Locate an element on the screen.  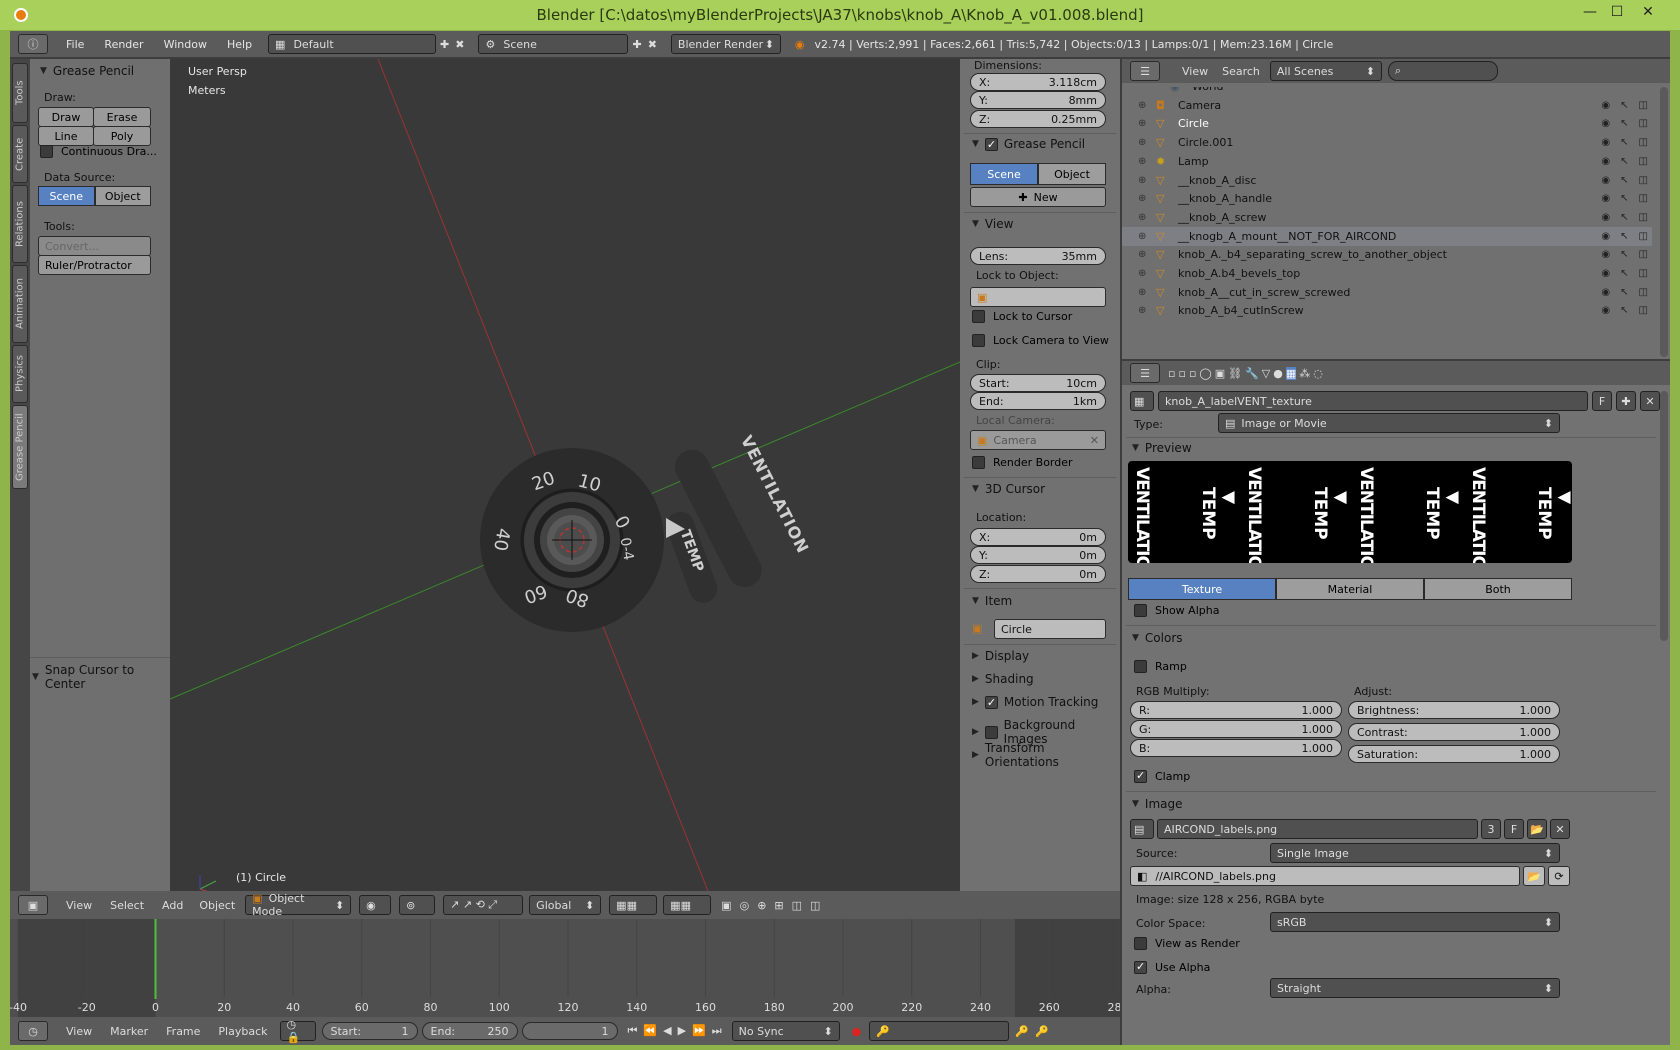
texture-type-select: ▤ Image or Movie ⬍ is located at coordinates (1389, 423).